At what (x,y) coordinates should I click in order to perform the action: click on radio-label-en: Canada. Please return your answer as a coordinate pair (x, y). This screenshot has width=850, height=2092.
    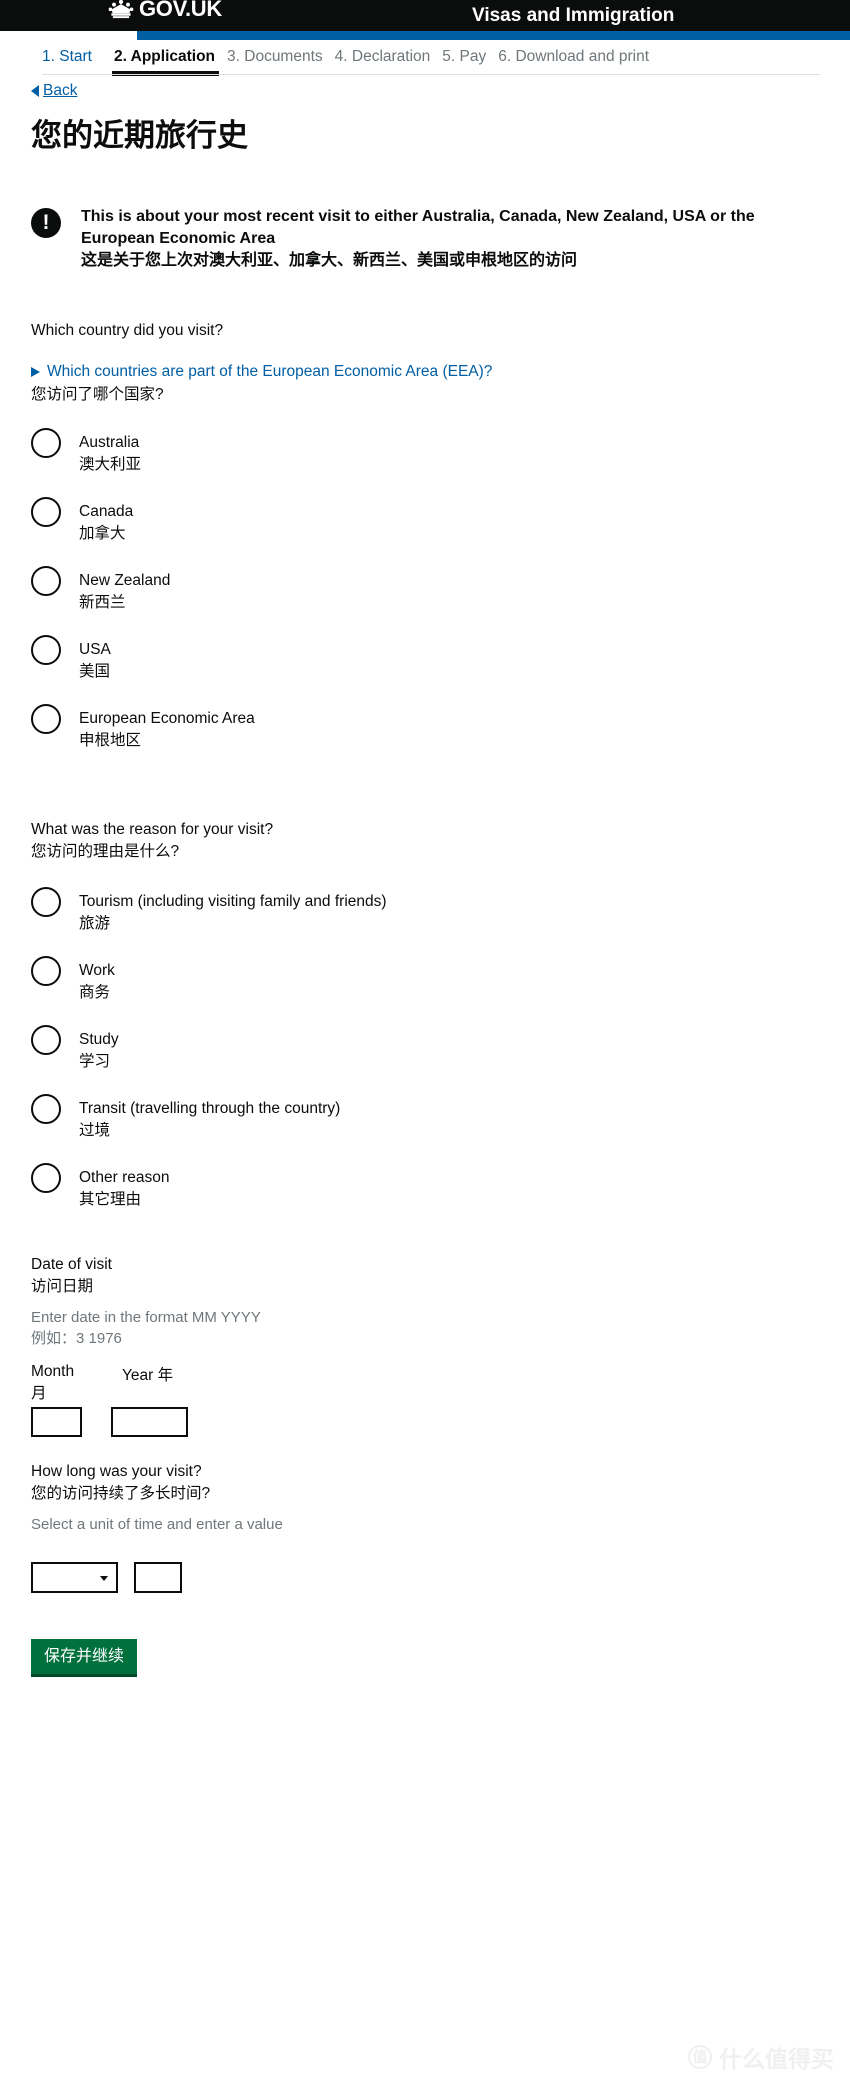
    Looking at the image, I should click on (106, 511).